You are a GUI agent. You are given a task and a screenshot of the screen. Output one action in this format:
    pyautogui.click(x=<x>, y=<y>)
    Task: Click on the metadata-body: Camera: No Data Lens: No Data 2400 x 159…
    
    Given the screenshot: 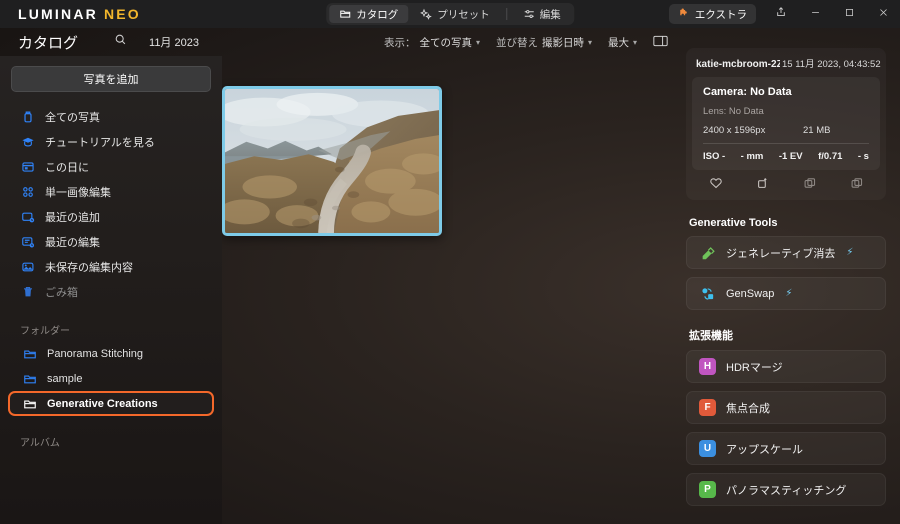 What is the action you would take?
    pyautogui.click(x=786, y=123)
    